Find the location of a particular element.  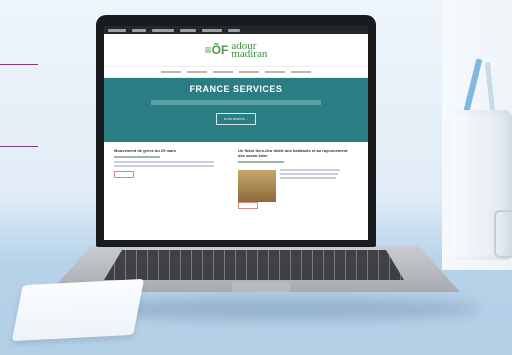

news-card-side-text is located at coordinates (316, 174).